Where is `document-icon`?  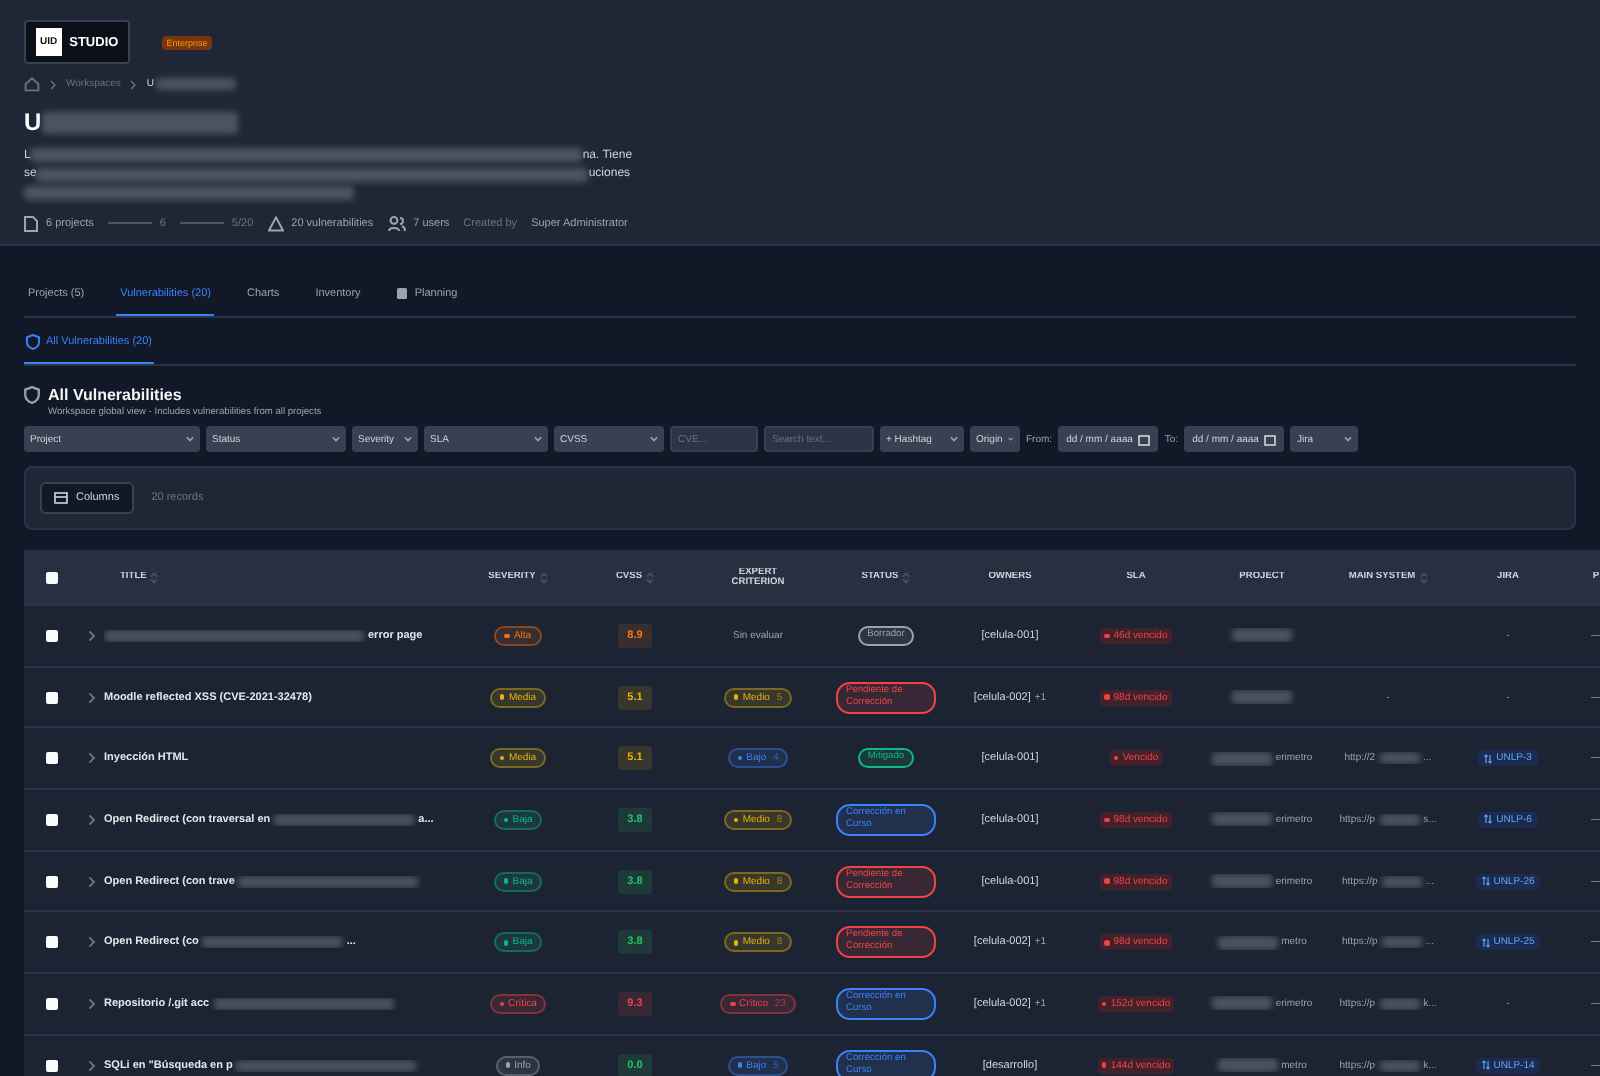 document-icon is located at coordinates (31, 223).